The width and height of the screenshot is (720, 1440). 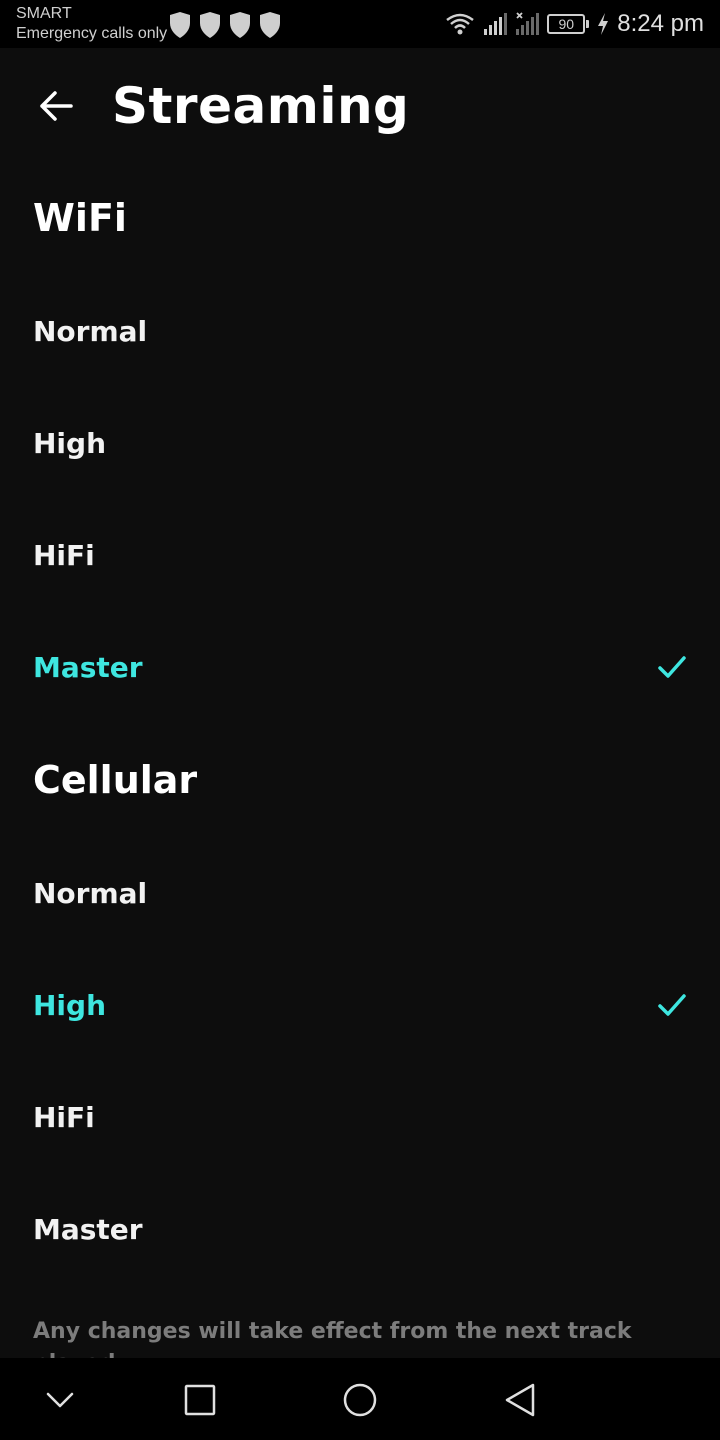 I want to click on cellular-option-master: Master, so click(x=360, y=1229).